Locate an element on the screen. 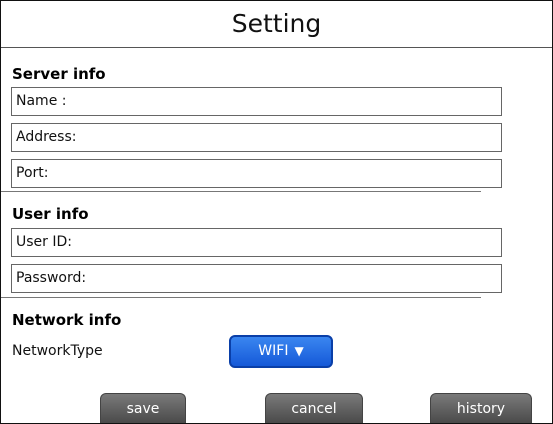 This screenshot has height=424, width=553. network-type-dropdown: WIFI ▼ is located at coordinates (281, 351).